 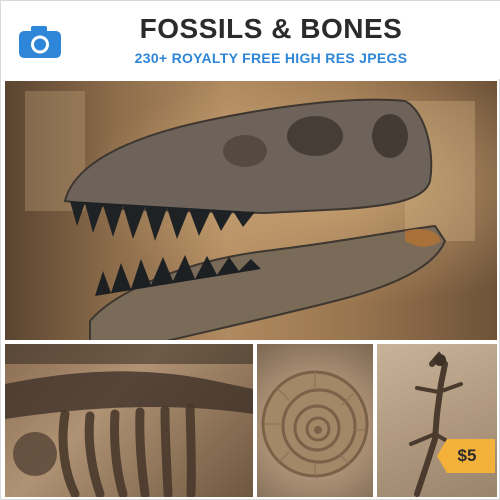 What do you see at coordinates (437, 420) in the screenshot?
I see `lizard-fossil-image` at bounding box center [437, 420].